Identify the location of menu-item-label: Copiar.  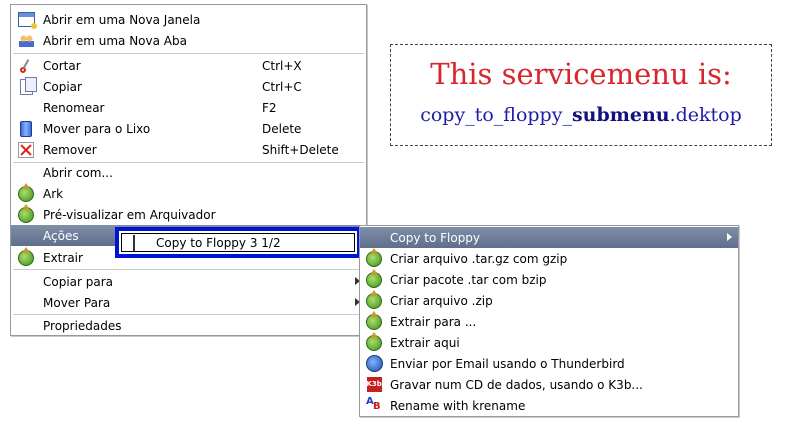
(62, 86).